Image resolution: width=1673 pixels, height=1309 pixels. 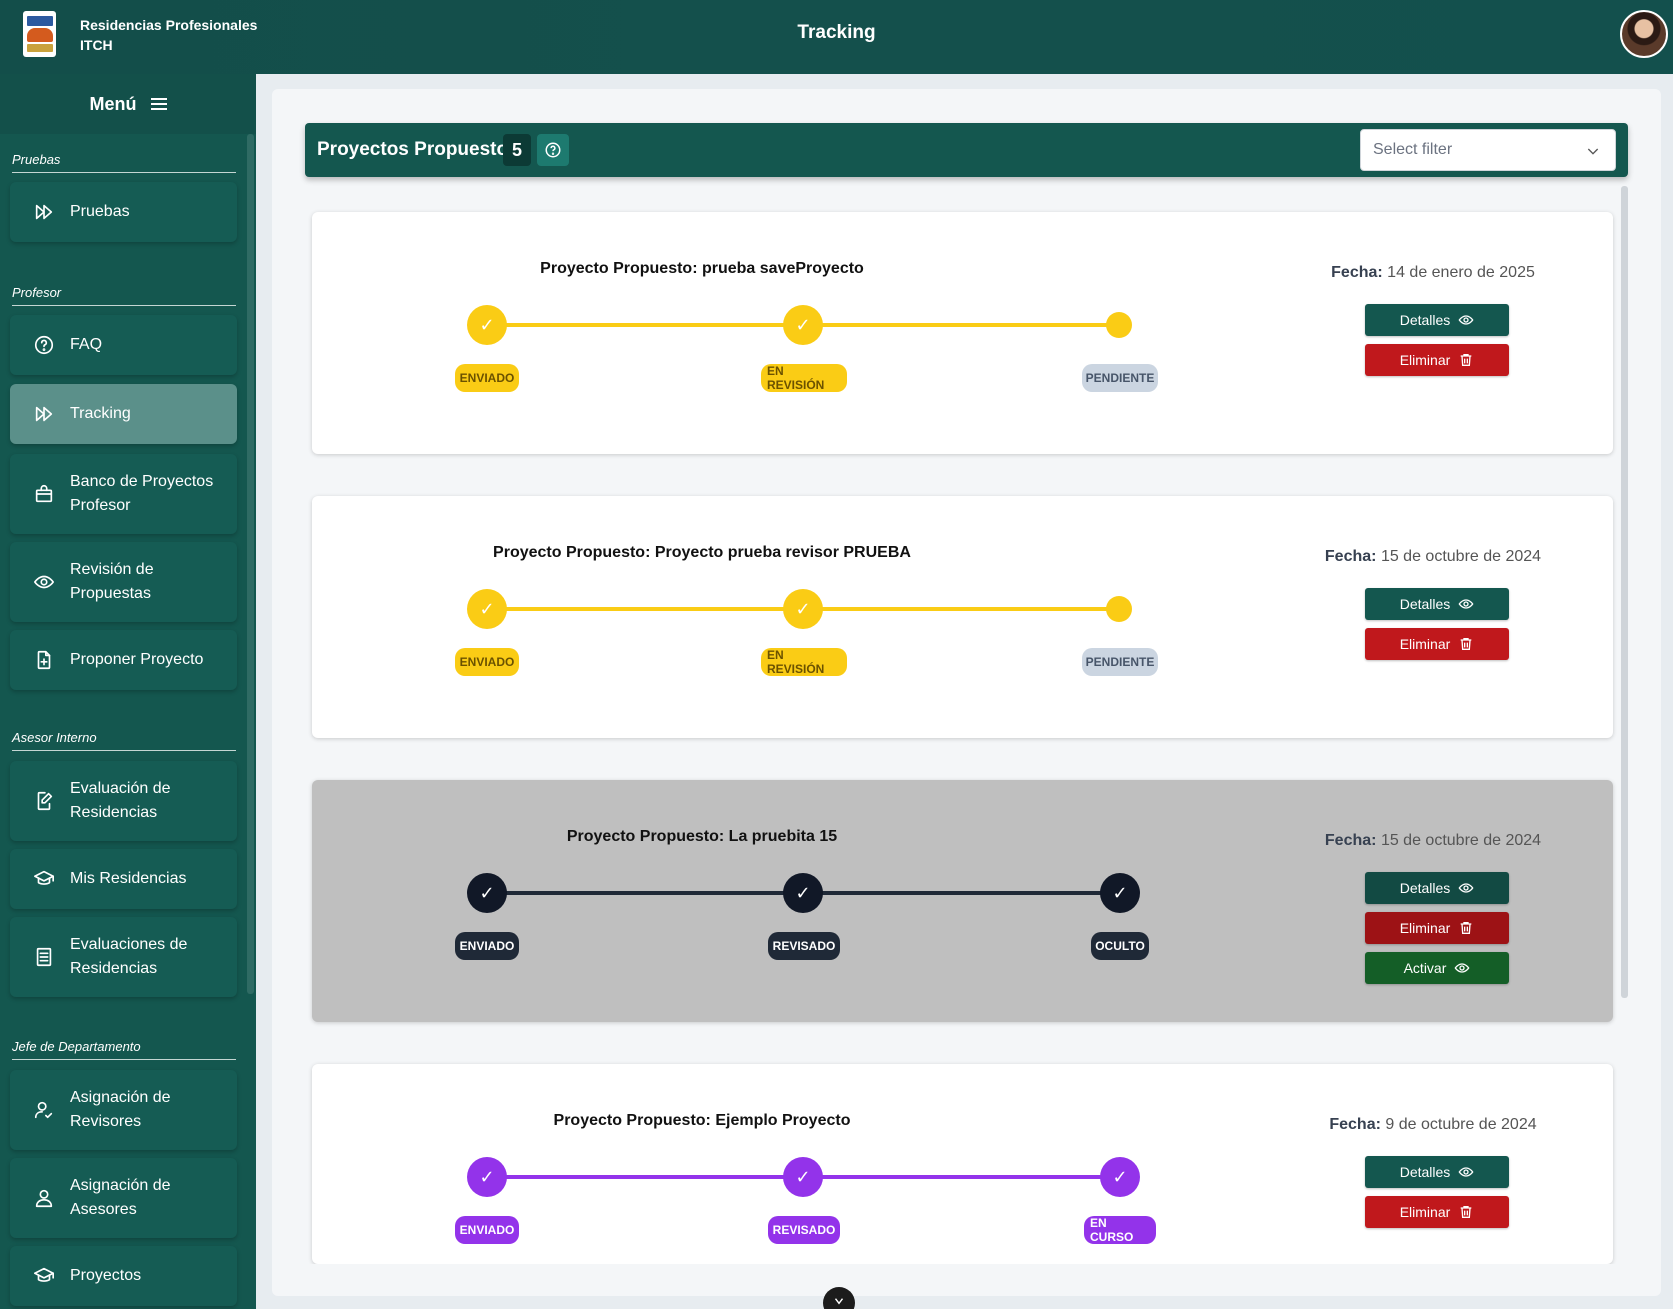 I want to click on file-edit-icon, so click(x=44, y=801).